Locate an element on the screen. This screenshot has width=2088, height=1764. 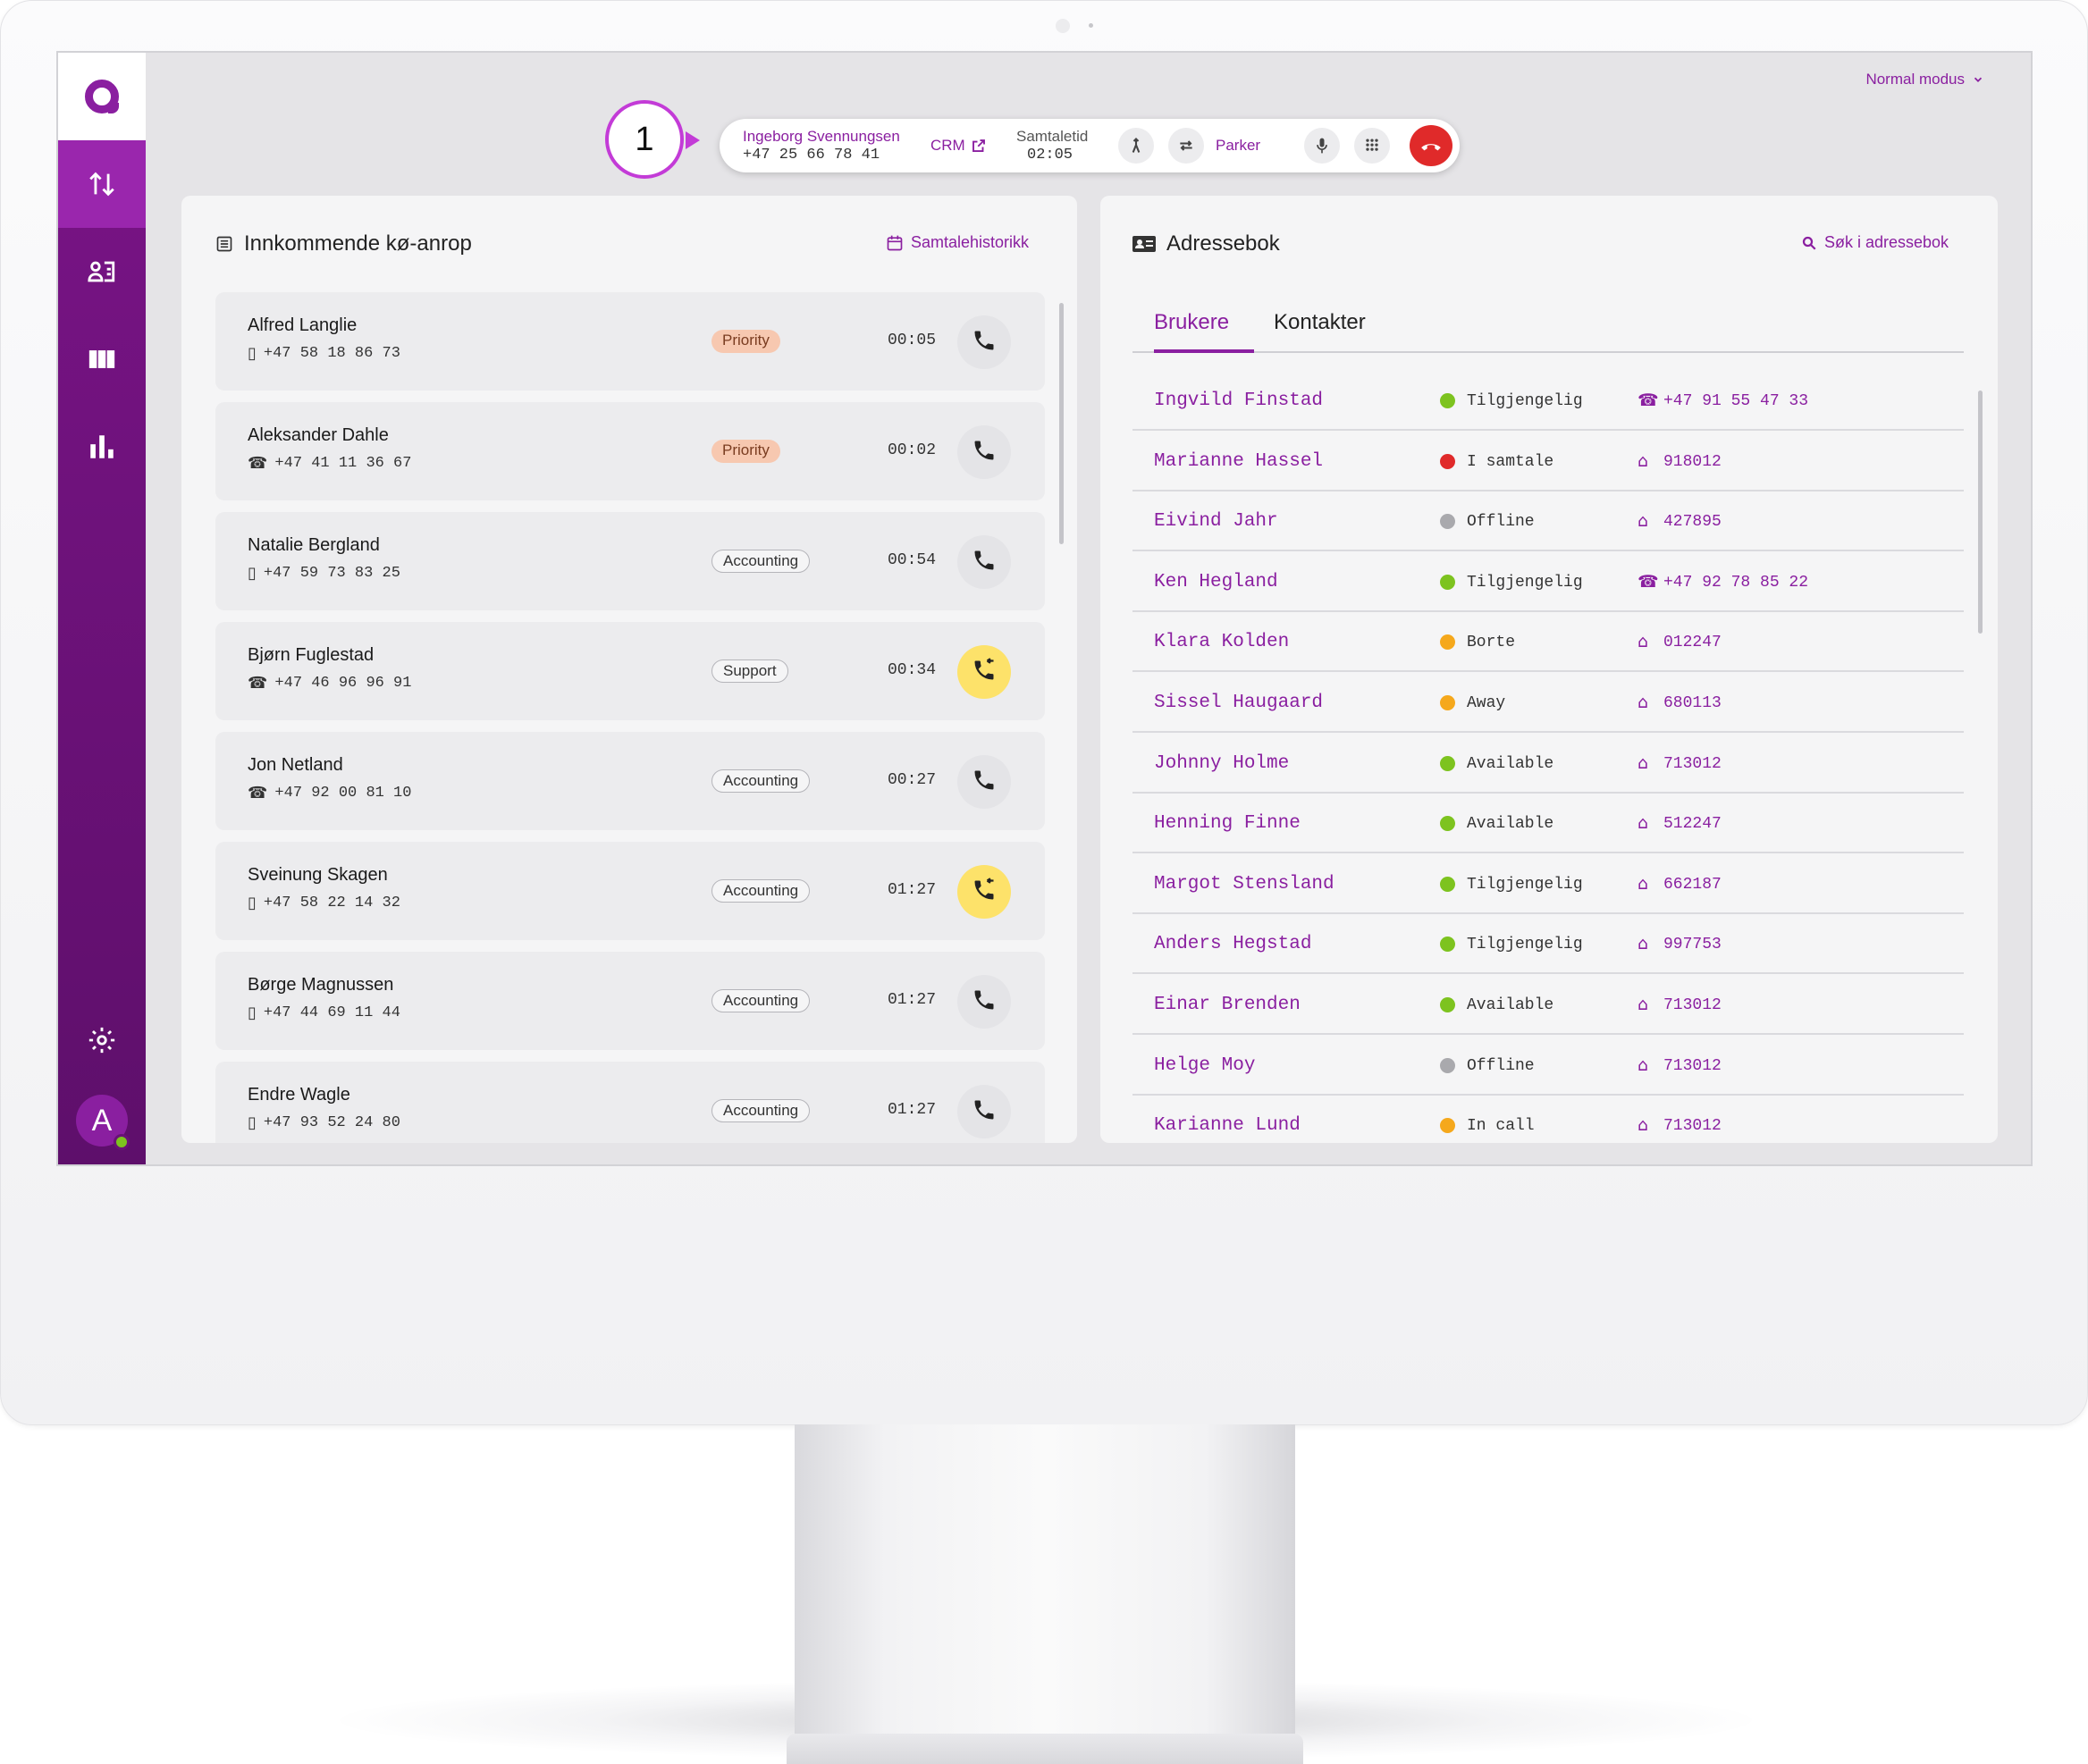
sidebar-item-queue is located at coordinates (102, 184).